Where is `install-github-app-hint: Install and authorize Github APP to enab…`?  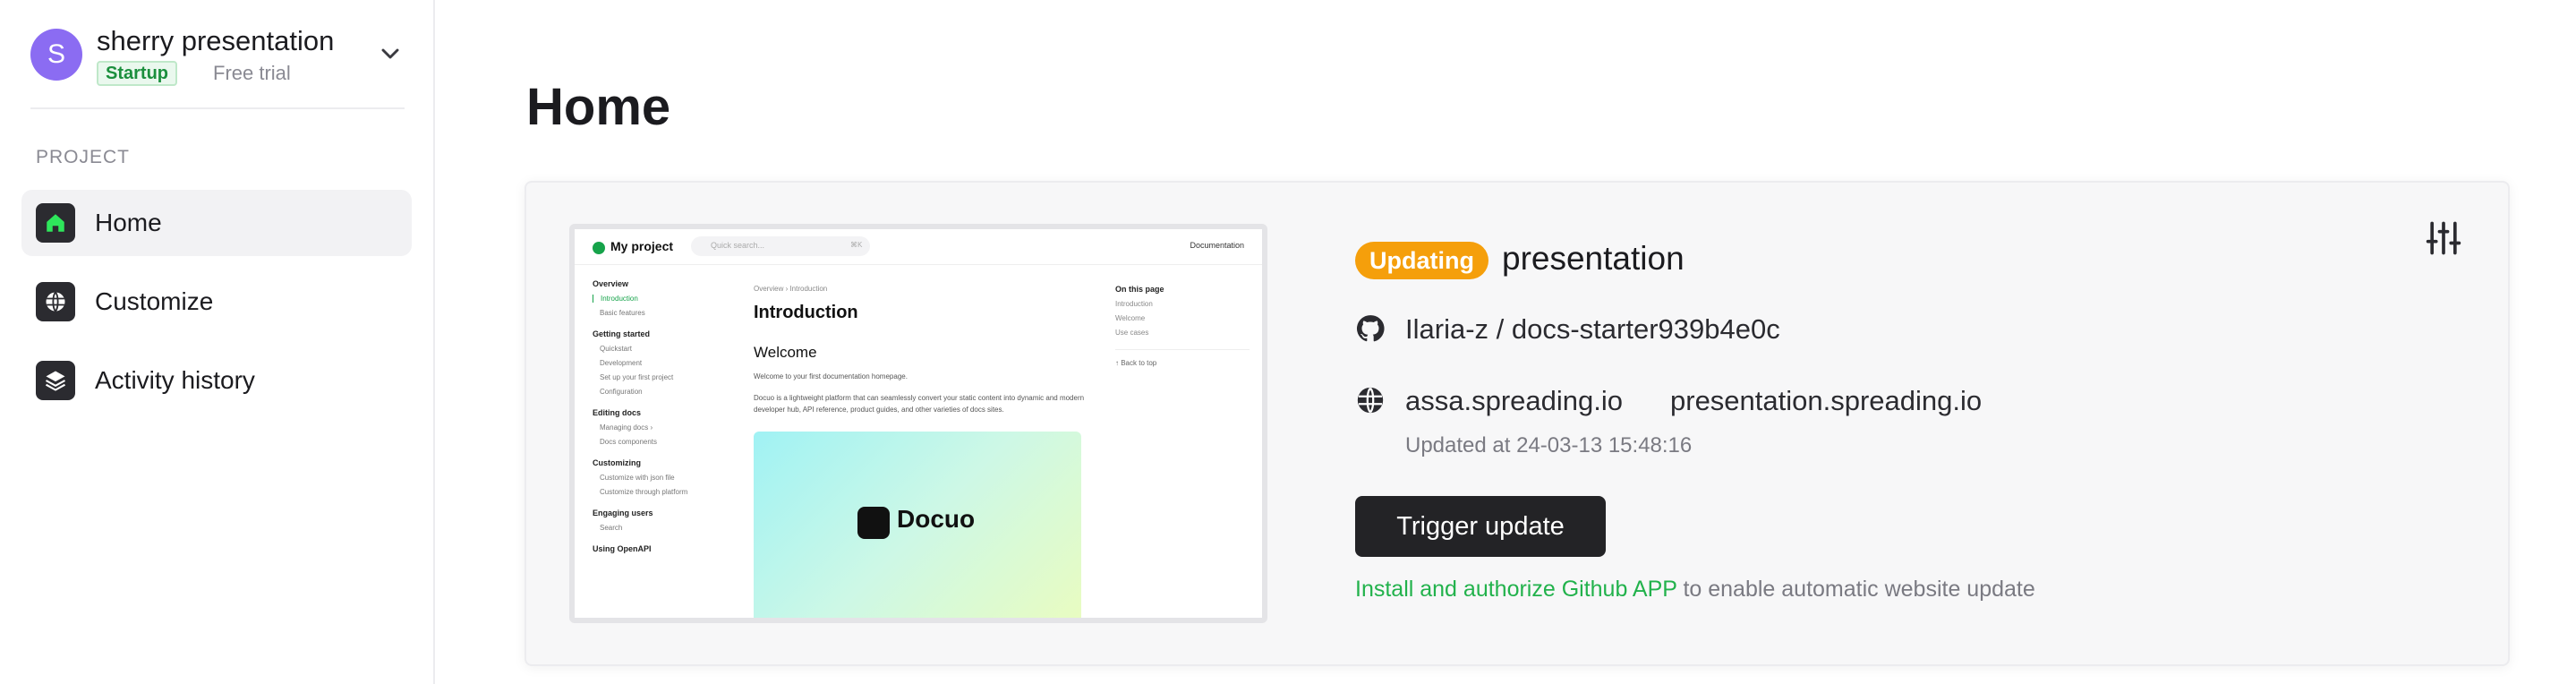
install-github-app-hint: Install and authorize Github APP to enab… is located at coordinates (1695, 590).